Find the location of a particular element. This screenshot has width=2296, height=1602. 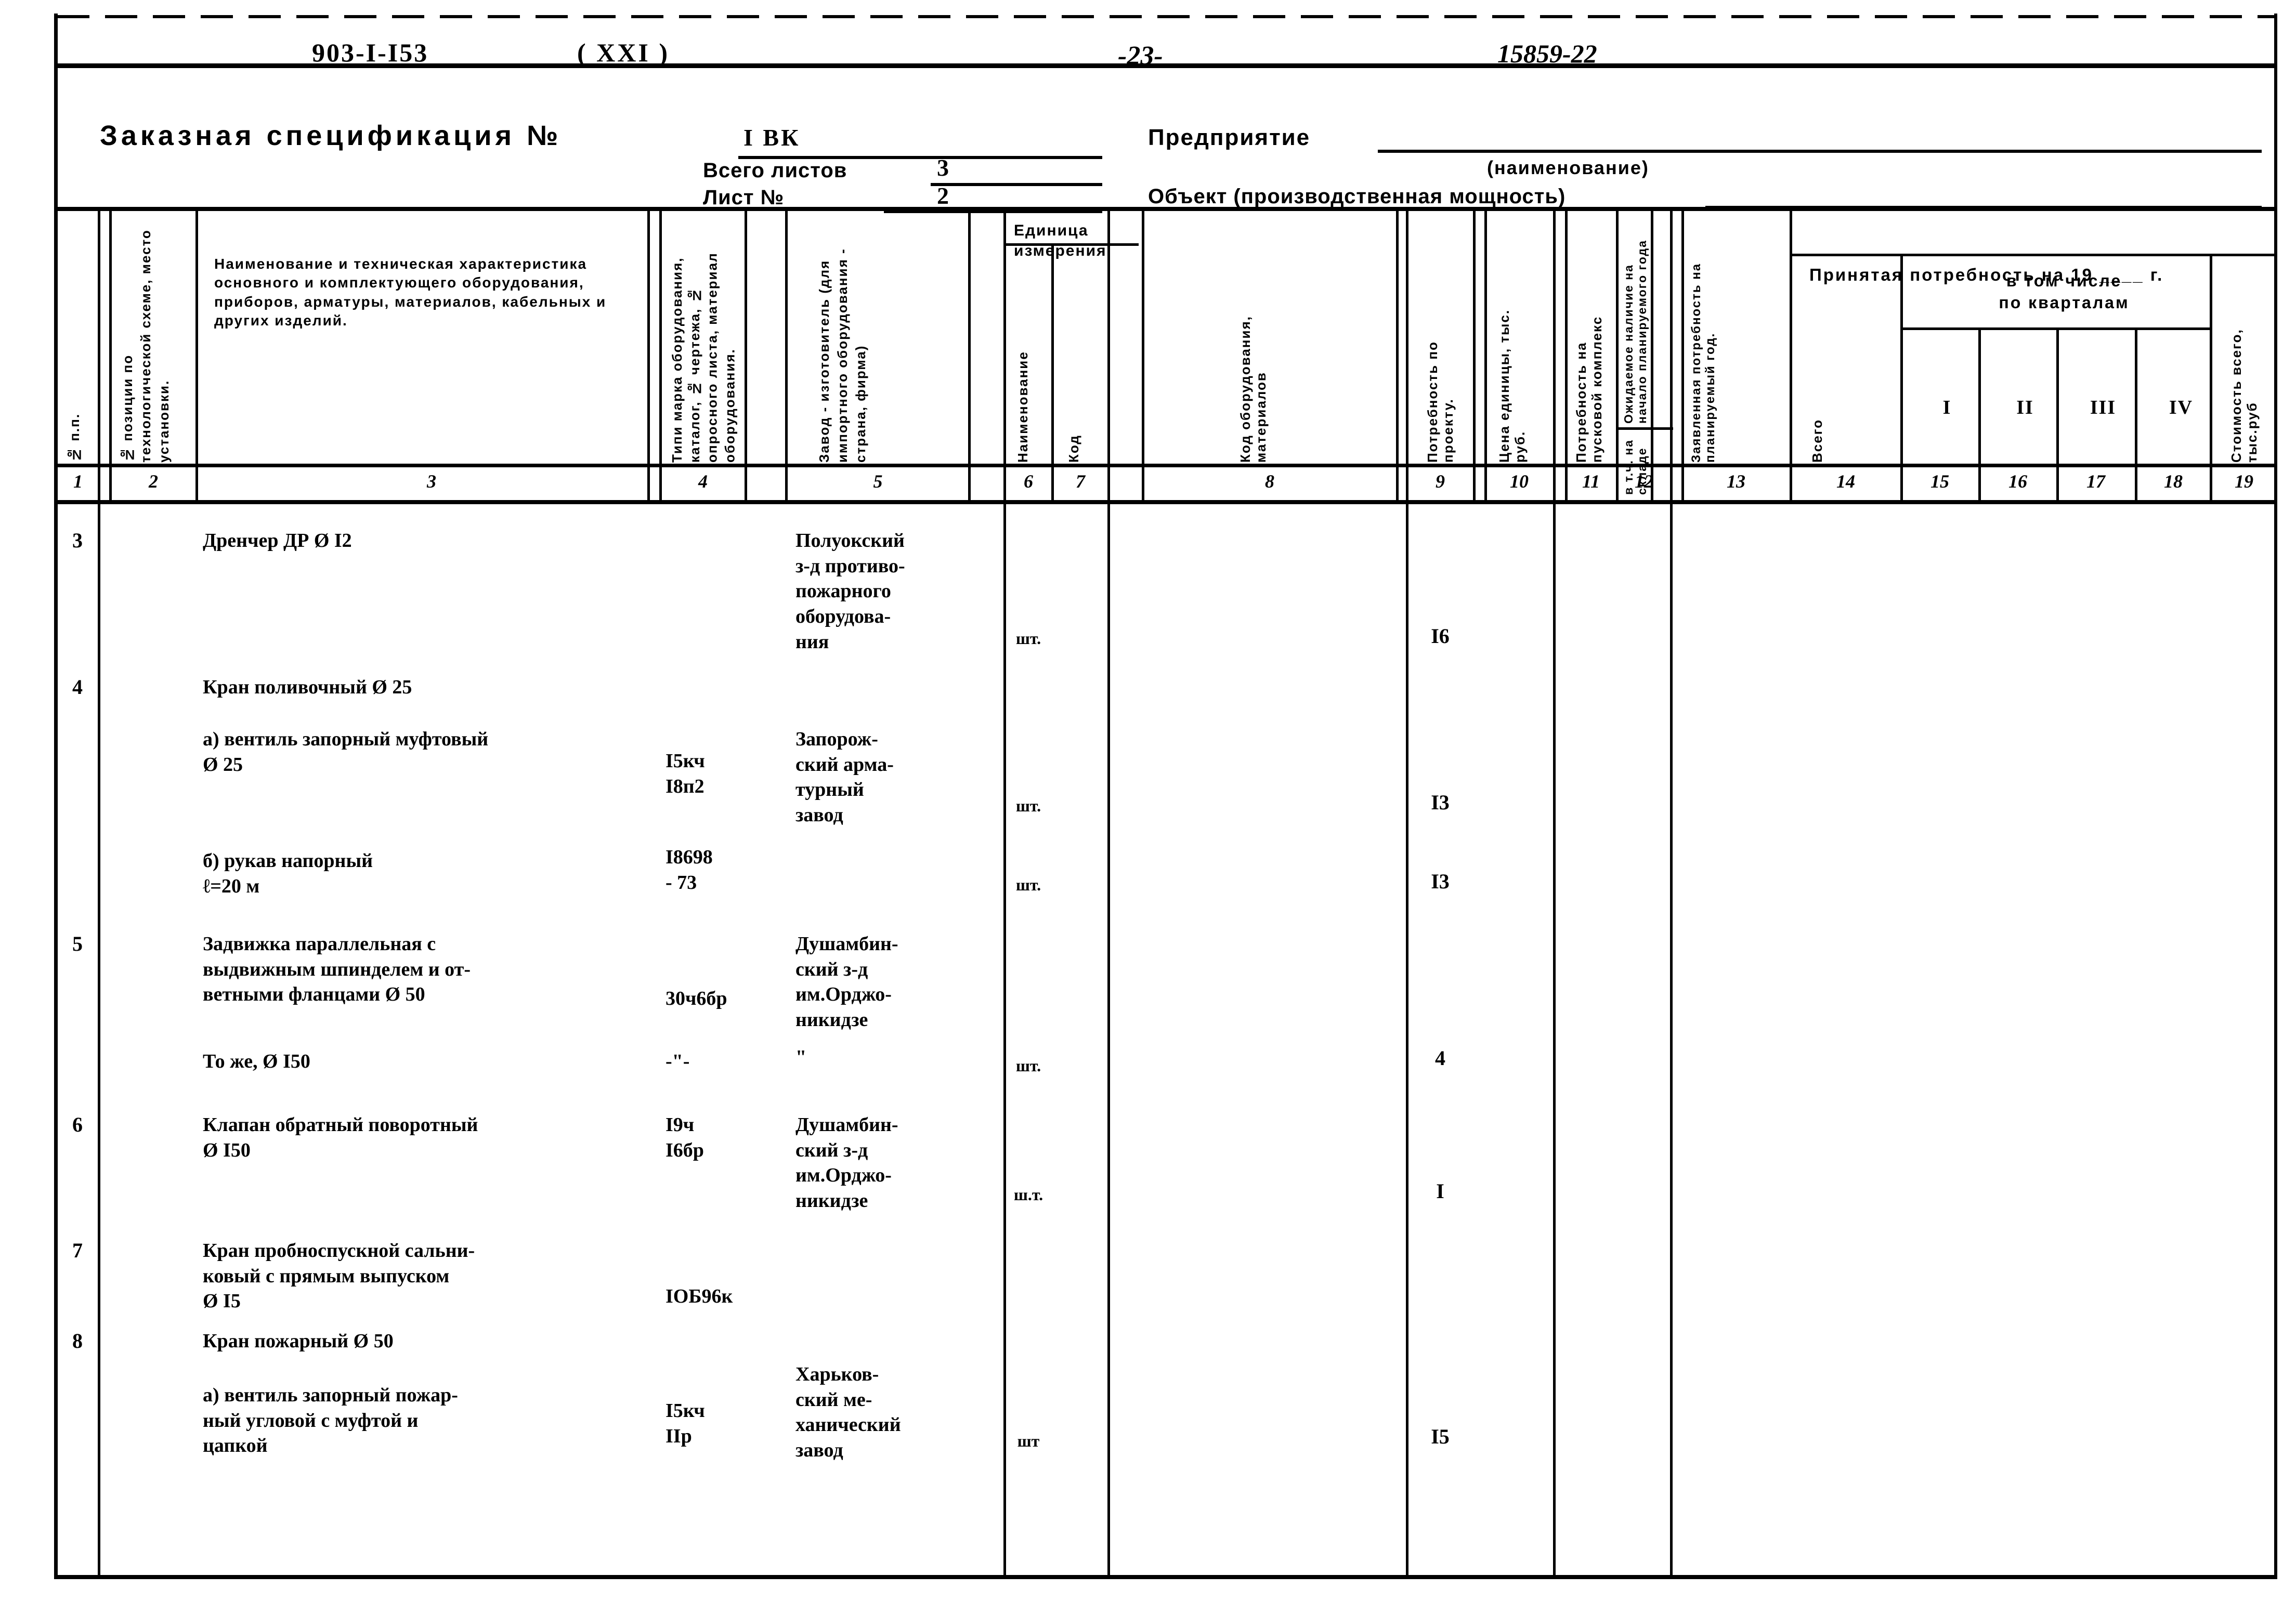

col-num-13: 13 is located at coordinates (1736, 481).